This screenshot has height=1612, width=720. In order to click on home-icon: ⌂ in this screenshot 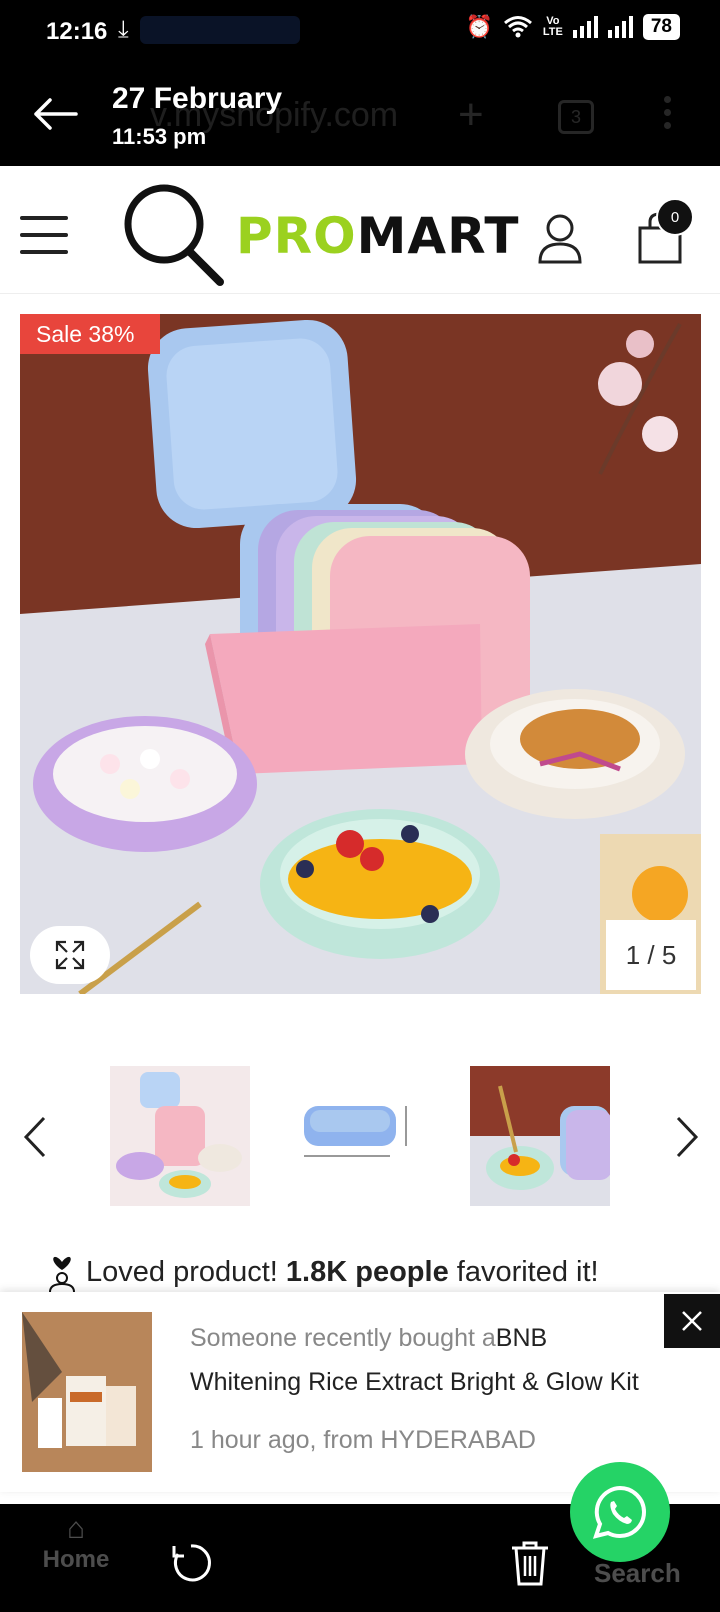, I will do `click(76, 1528)`.